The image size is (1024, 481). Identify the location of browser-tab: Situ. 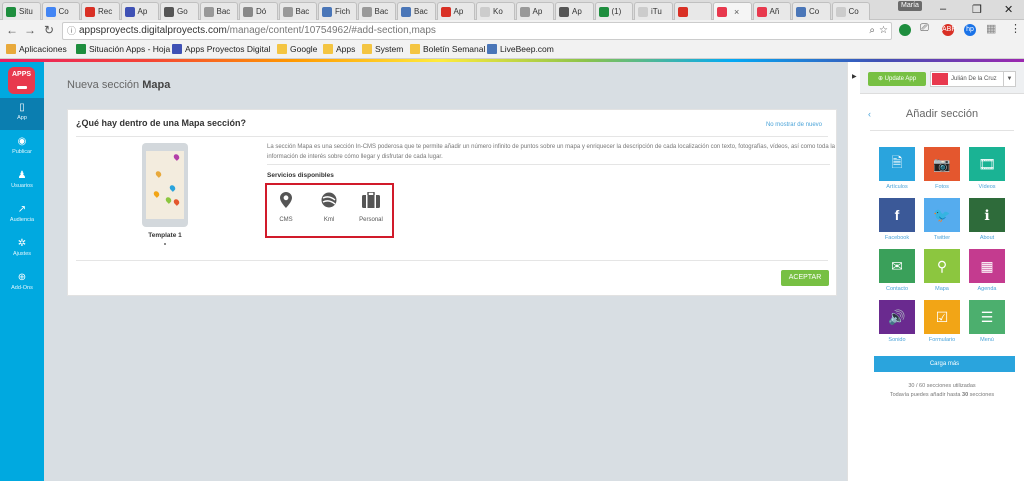
(21, 11).